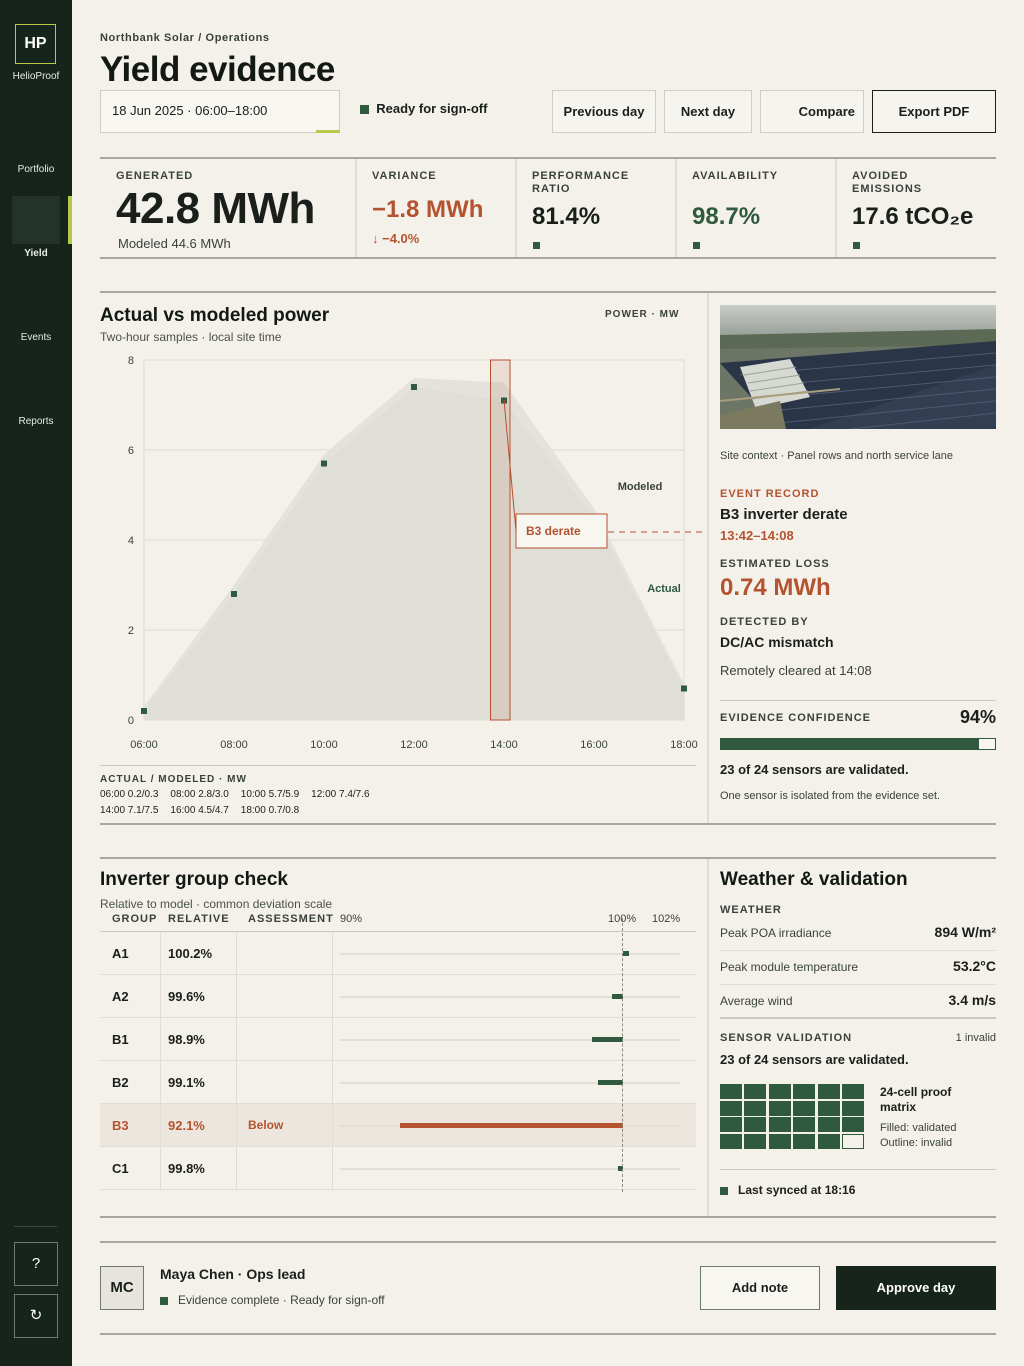 This screenshot has height=1366, width=1024. I want to click on deviation-track, so click(510, 954).